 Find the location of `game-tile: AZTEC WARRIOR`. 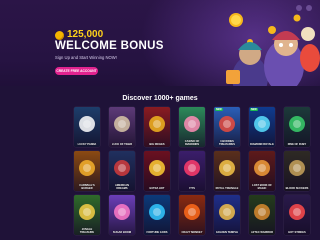

game-tile: AZTEC WARRIOR is located at coordinates (262, 215).